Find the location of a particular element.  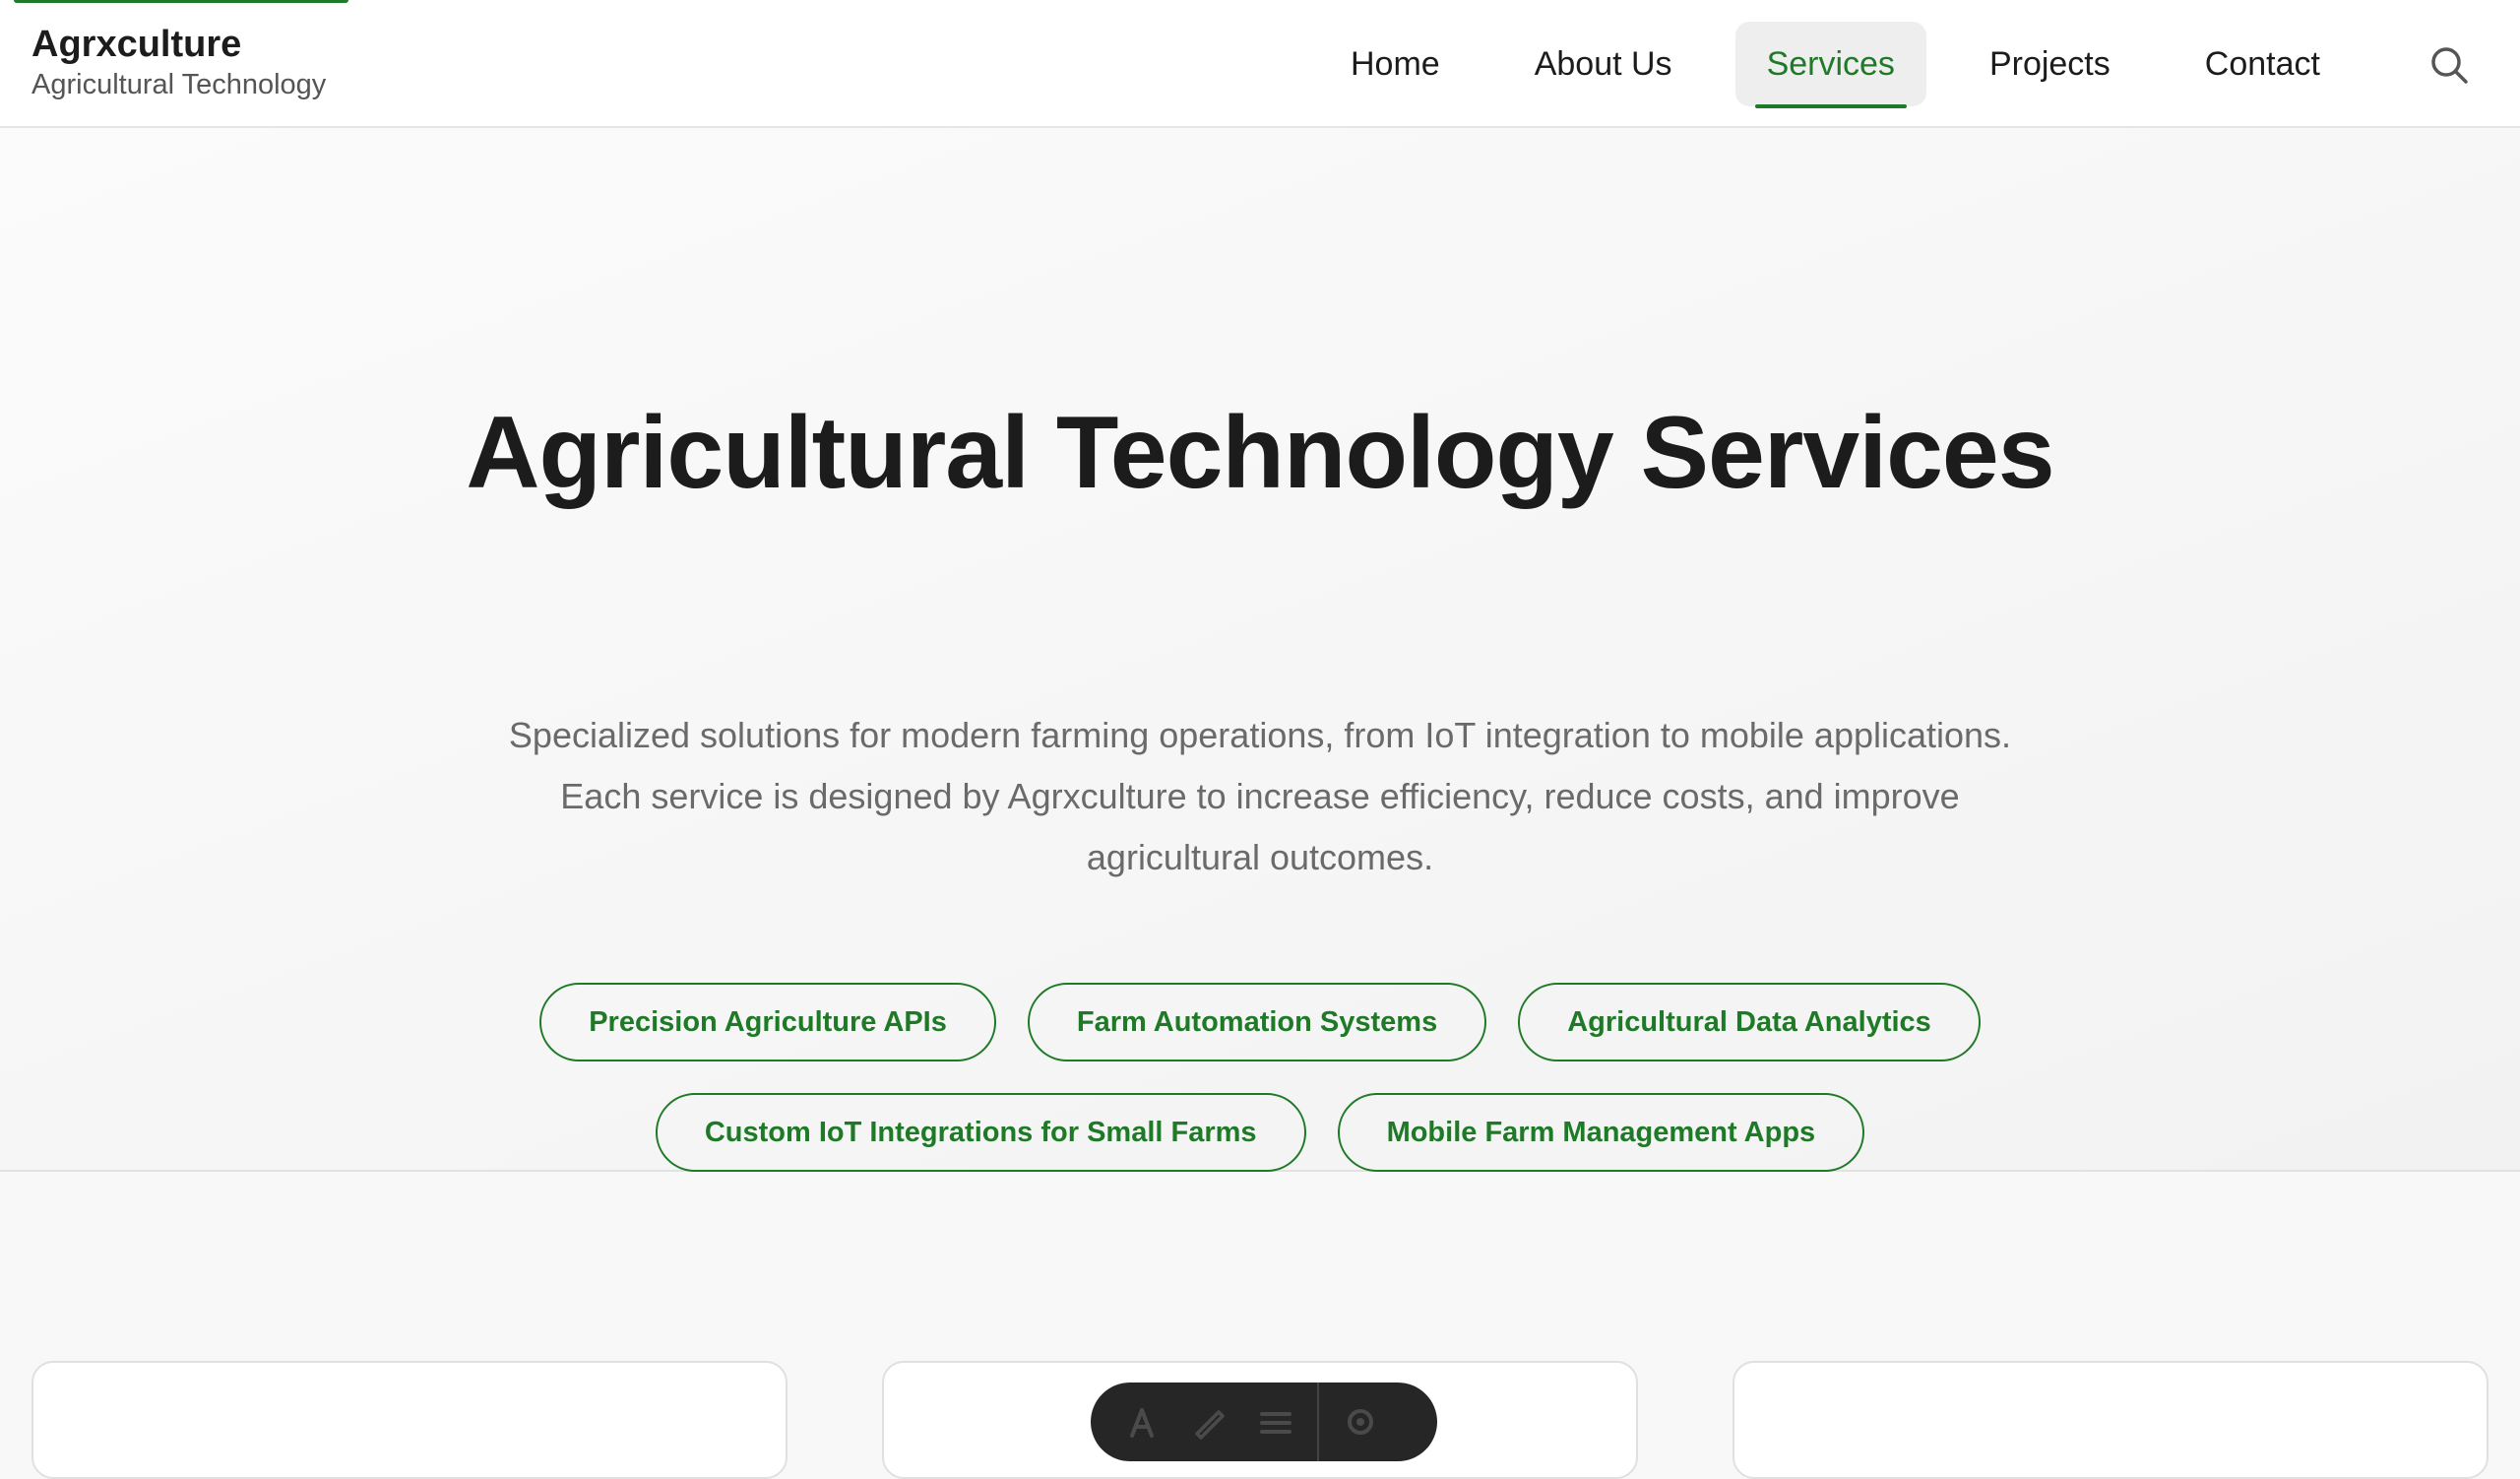

search-icon is located at coordinates (2449, 65).